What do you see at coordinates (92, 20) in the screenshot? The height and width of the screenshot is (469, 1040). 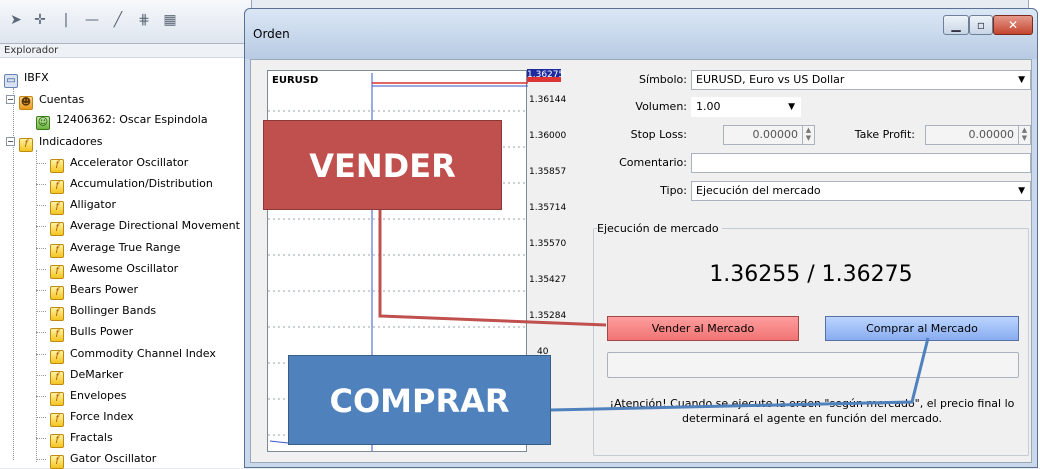 I see `horizontal-line-icon: —` at bounding box center [92, 20].